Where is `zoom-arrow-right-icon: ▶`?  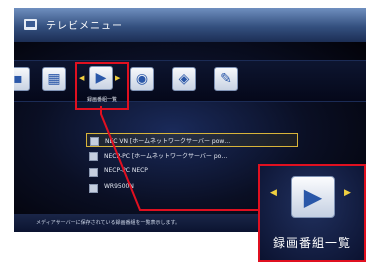 zoom-arrow-right-icon: ▶ is located at coordinates (347, 193).